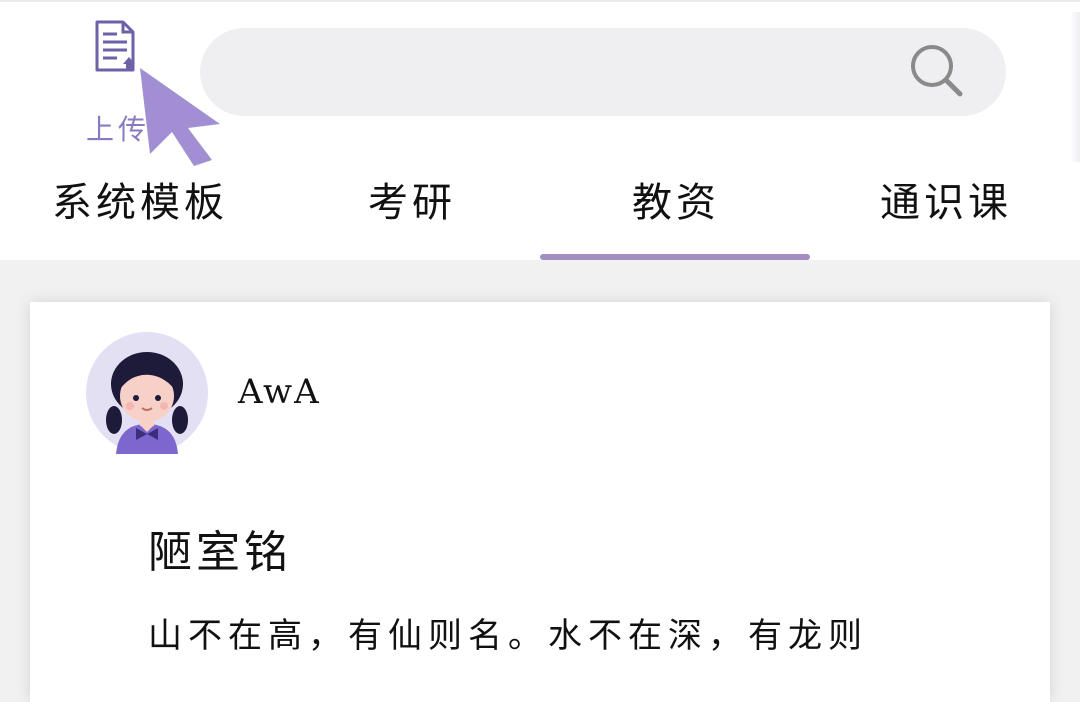 The width and height of the screenshot is (1080, 702). I want to click on search-icon, so click(937, 71).